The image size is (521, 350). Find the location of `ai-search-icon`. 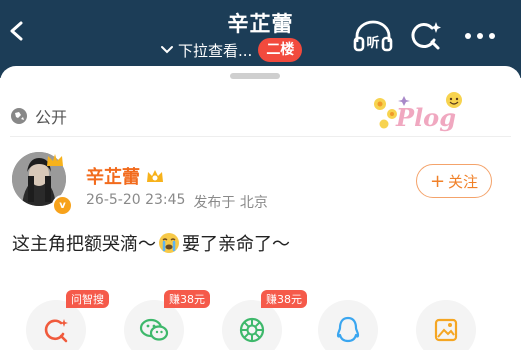

ai-search-icon is located at coordinates (426, 36).